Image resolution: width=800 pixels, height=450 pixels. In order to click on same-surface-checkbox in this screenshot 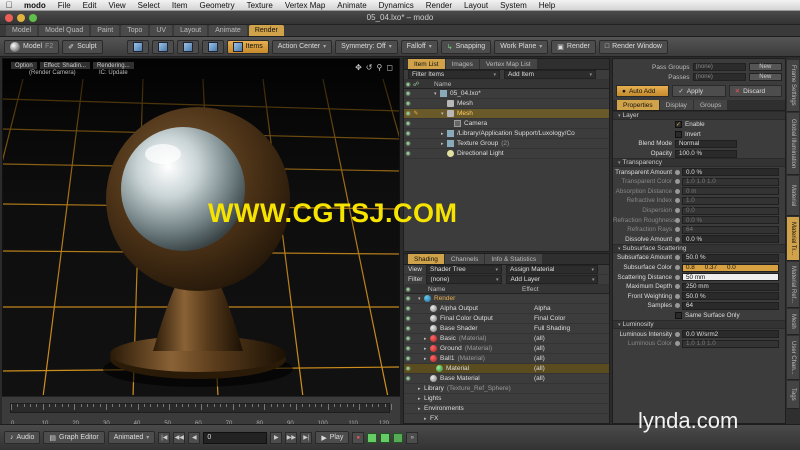, I will do `click(678, 315)`.